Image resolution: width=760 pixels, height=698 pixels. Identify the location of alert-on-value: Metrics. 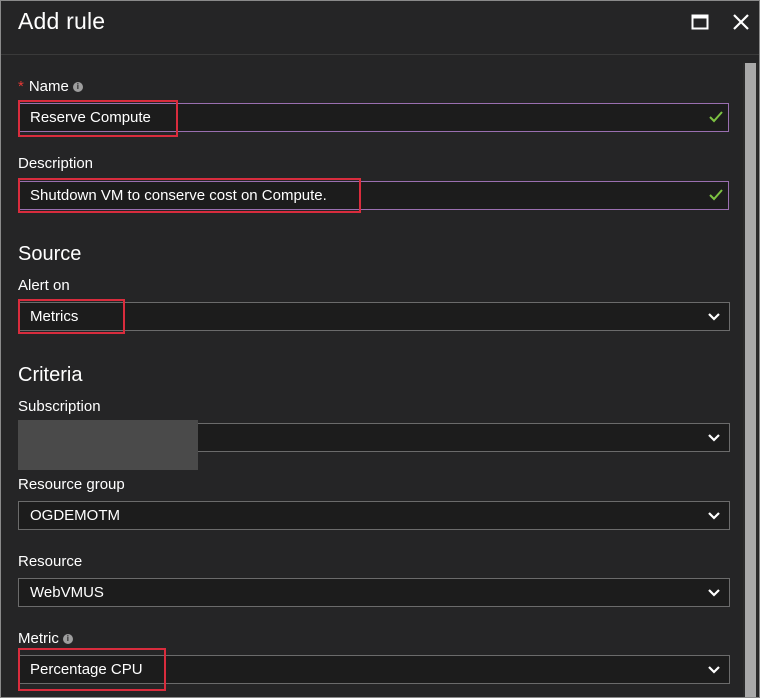
(54, 316).